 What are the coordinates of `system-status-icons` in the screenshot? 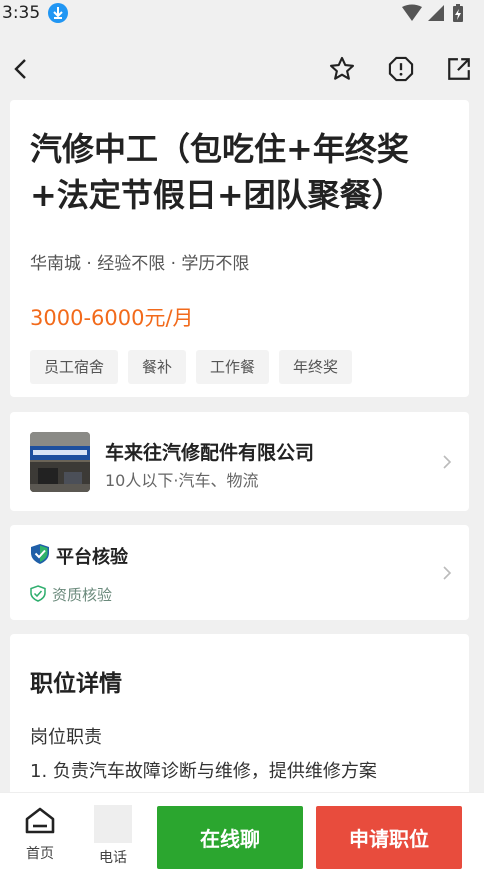 It's located at (432, 13).